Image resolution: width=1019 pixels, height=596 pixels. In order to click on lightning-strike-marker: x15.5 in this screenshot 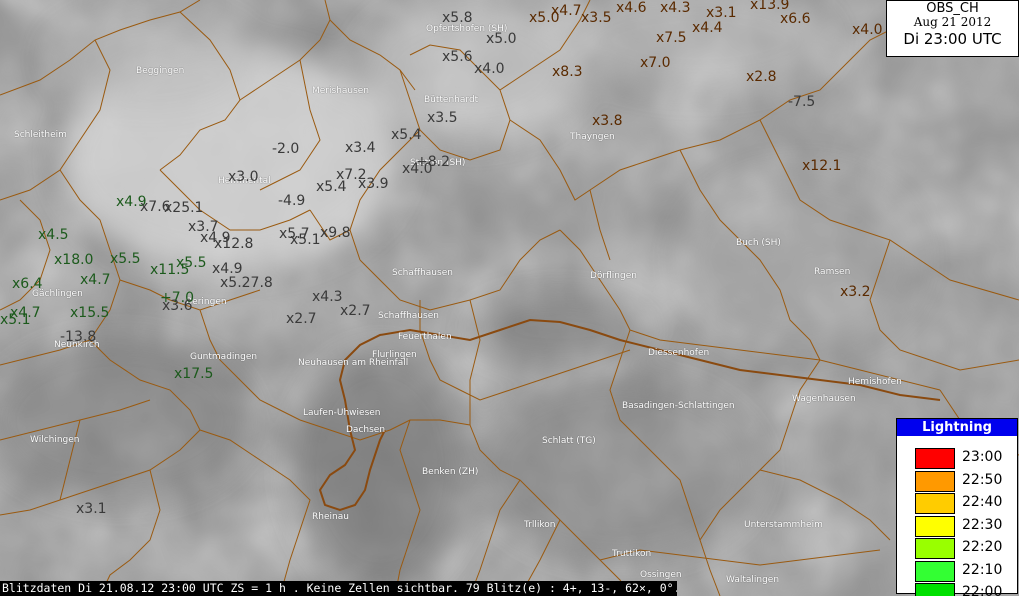, I will do `click(90, 313)`.